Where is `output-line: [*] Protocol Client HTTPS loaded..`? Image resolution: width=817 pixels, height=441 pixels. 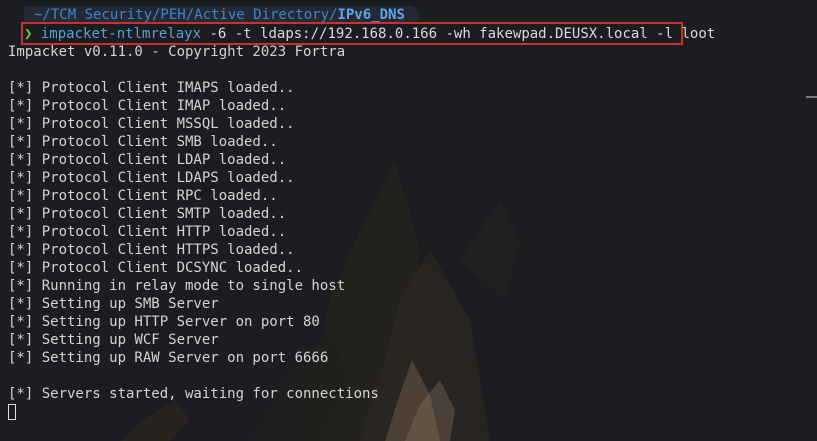 output-line: [*] Protocol Client HTTPS loaded.. is located at coordinates (151, 250).